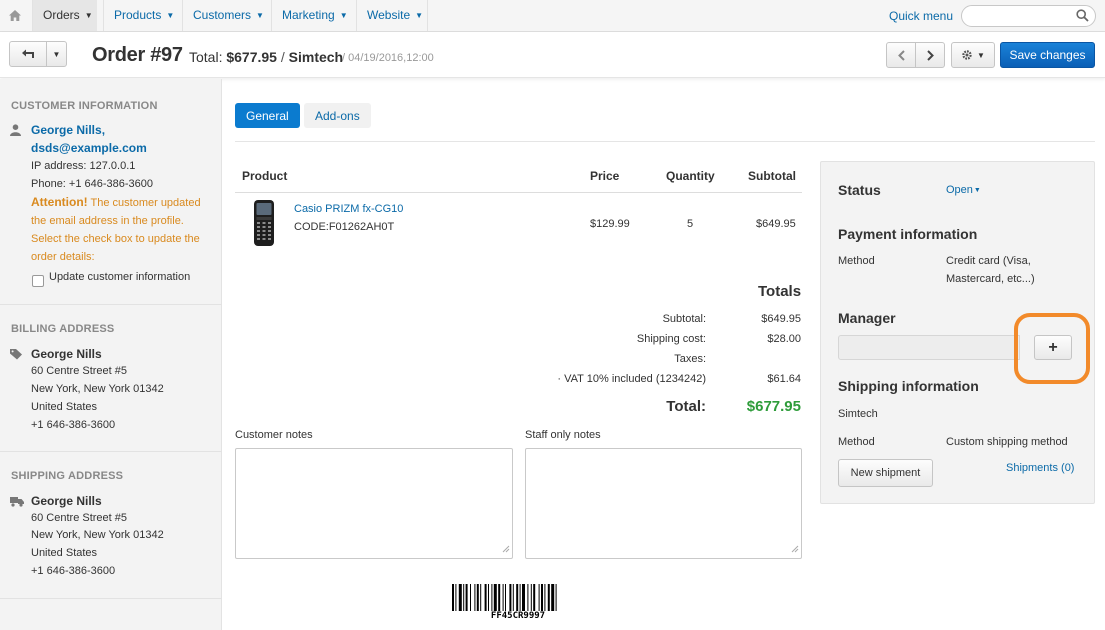 This screenshot has height=630, width=1105. I want to click on manager-input, so click(929, 347).